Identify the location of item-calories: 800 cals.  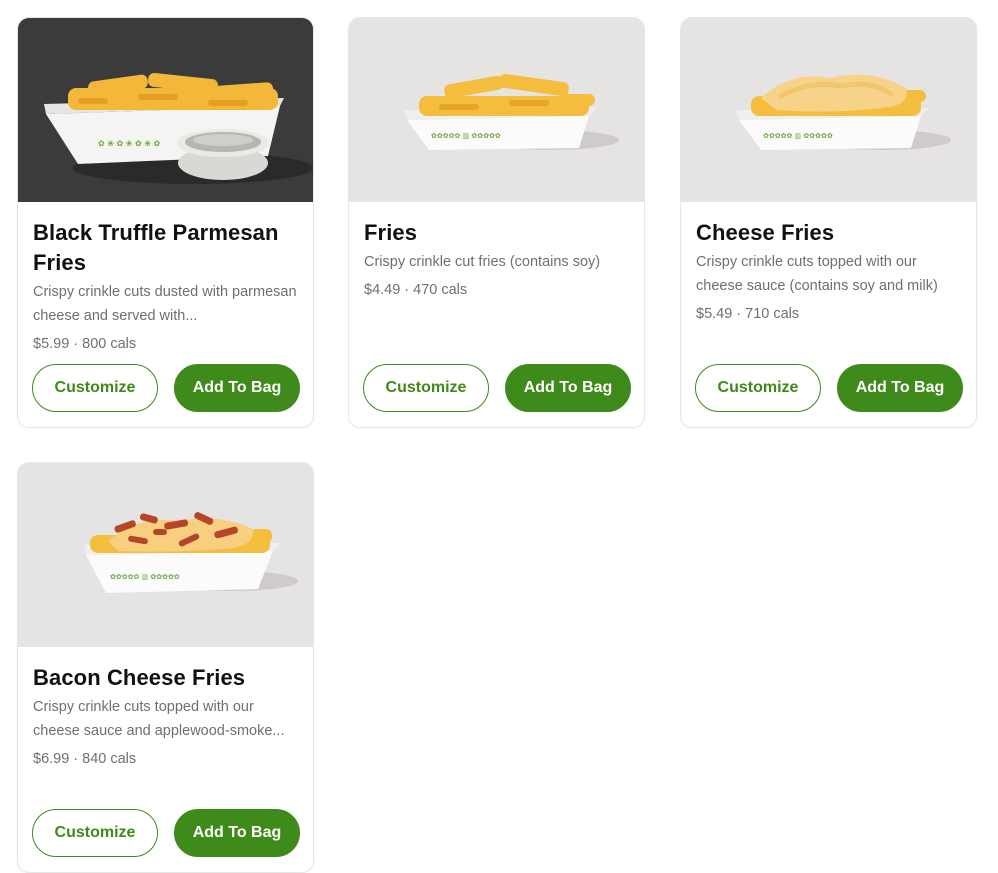
(109, 344).